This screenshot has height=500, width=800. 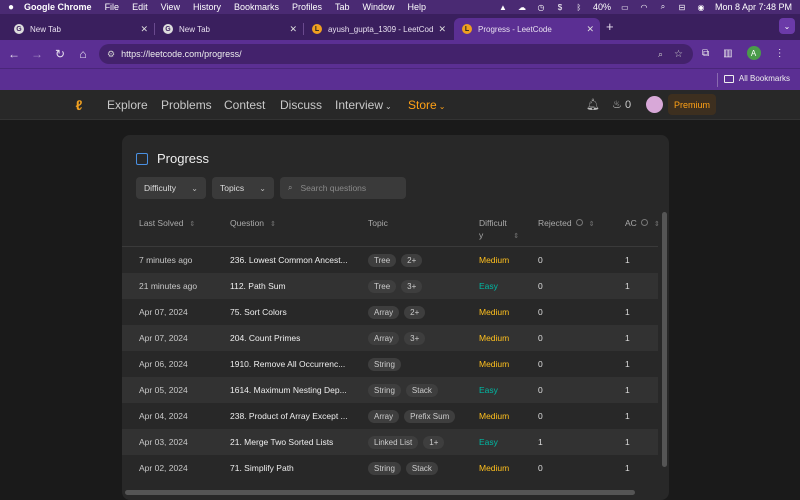 I want to click on col-question: Question ⇕, so click(x=253, y=224).